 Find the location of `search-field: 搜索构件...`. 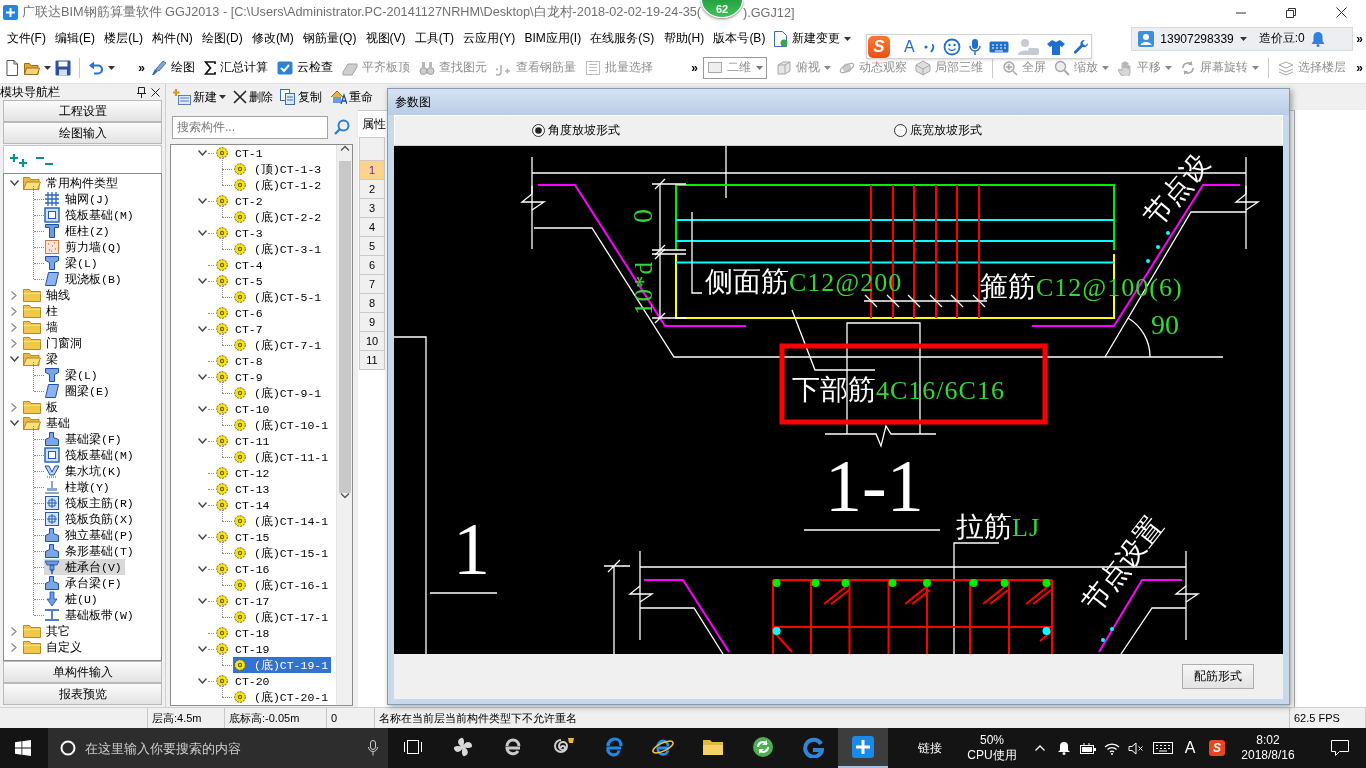

search-field: 搜索构件... is located at coordinates (250, 127).